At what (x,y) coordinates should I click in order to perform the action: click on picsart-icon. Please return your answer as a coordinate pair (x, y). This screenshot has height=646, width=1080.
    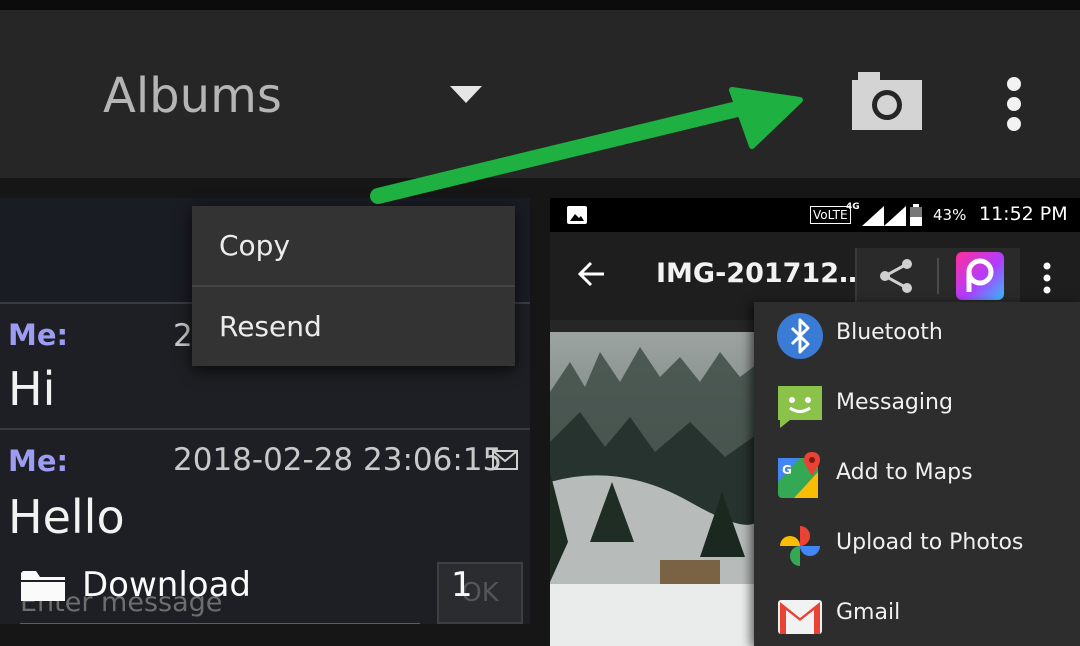
    Looking at the image, I should click on (980, 276).